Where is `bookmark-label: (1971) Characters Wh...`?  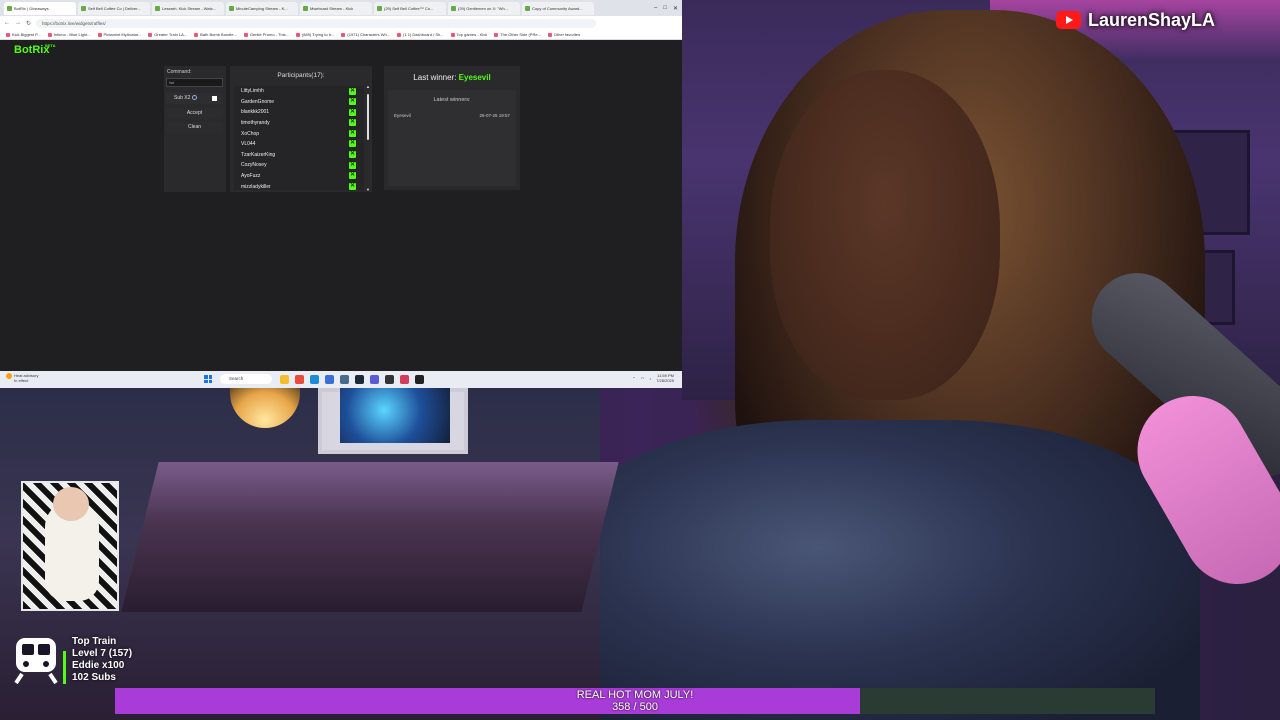
bookmark-label: (1971) Characters Wh... is located at coordinates (369, 34).